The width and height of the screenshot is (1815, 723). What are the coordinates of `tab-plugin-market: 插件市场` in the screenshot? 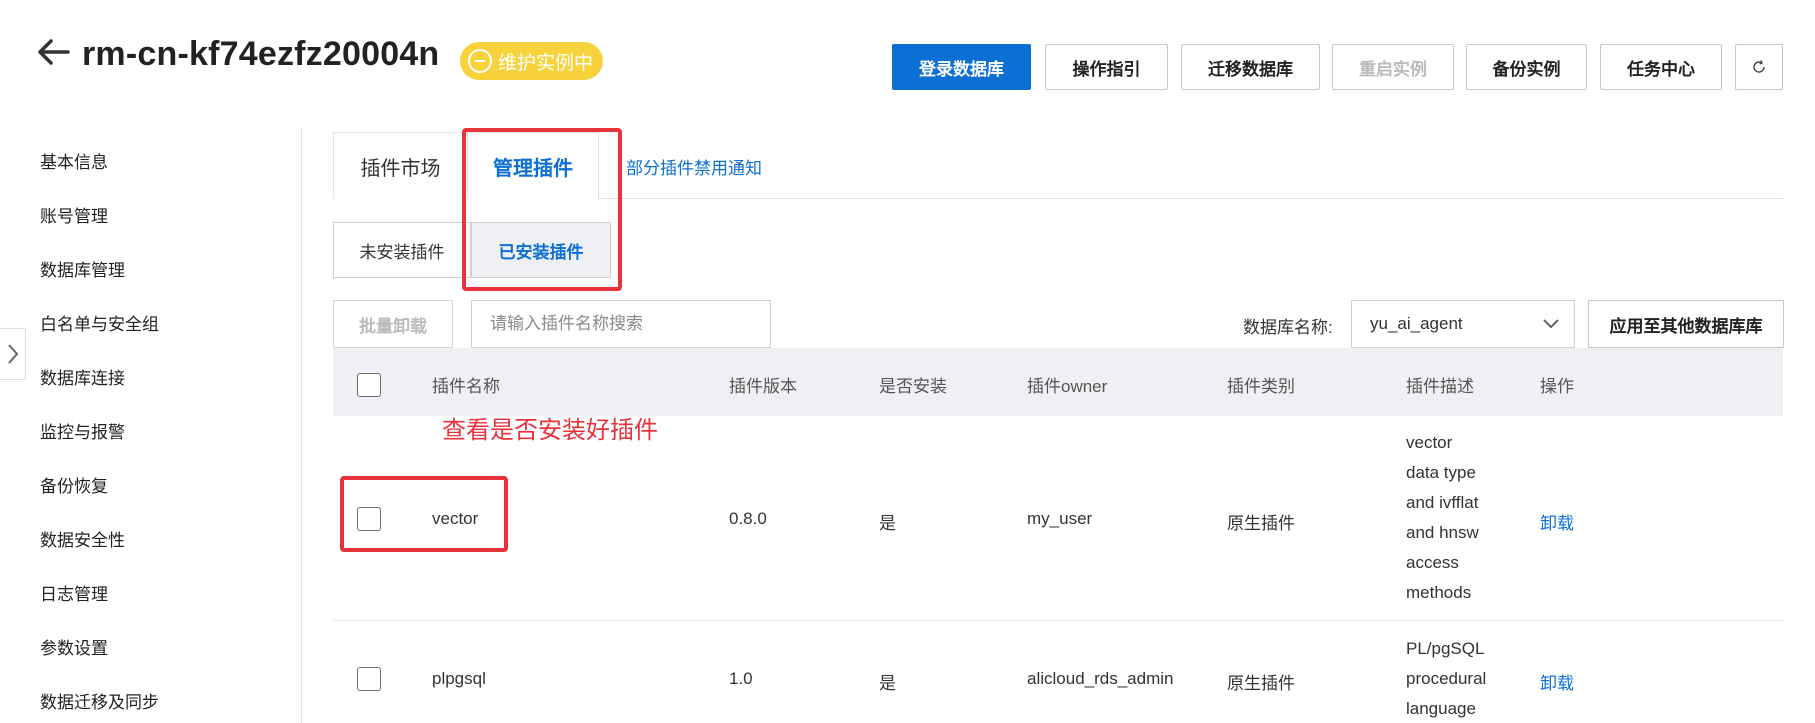 It's located at (400, 165).